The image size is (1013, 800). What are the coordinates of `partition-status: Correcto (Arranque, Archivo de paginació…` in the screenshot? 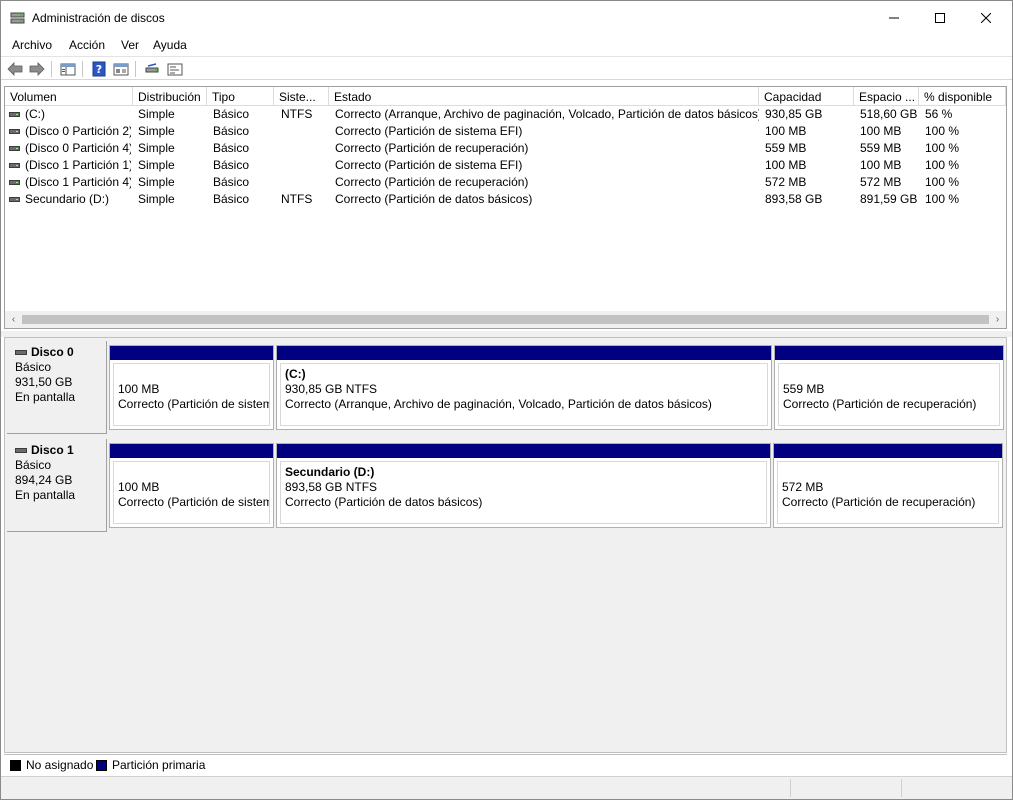 It's located at (498, 404).